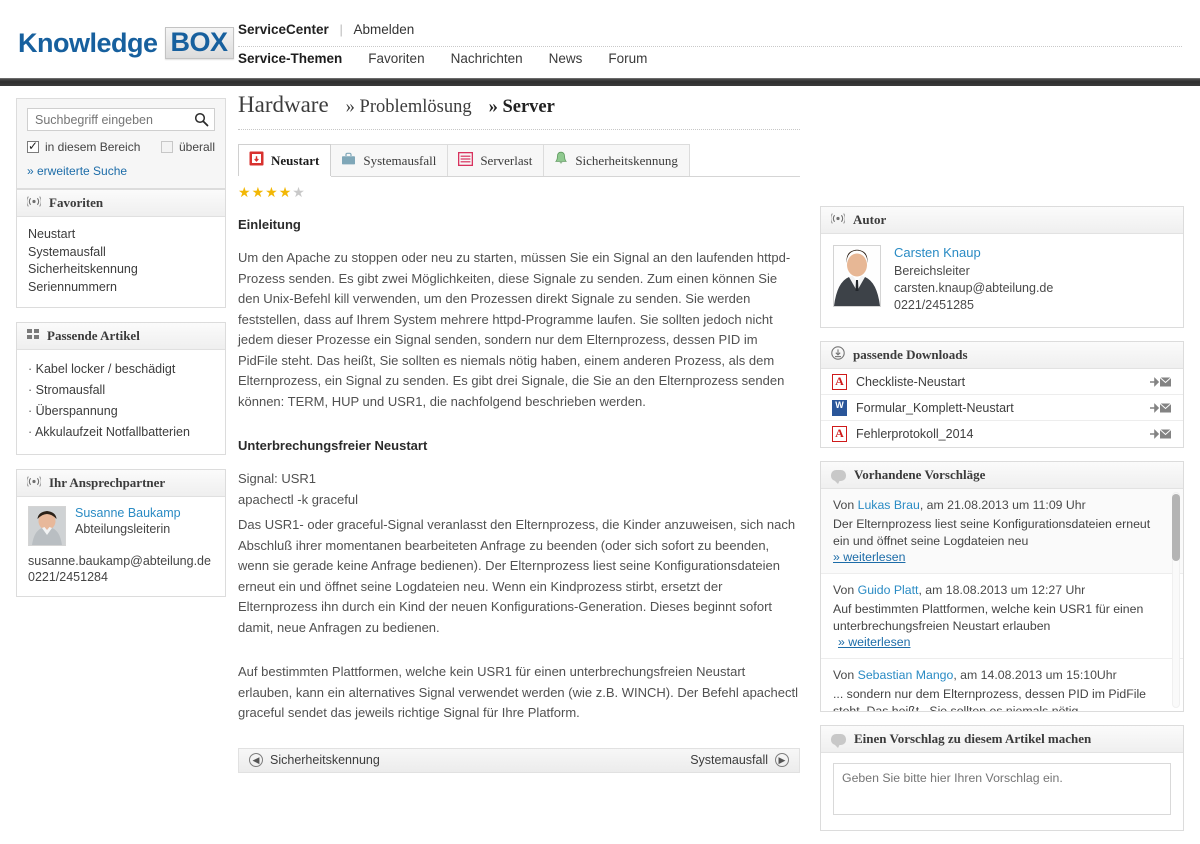 Image resolution: width=1200 pixels, height=844 pixels. What do you see at coordinates (627, 58) in the screenshot?
I see `nav-item-forum: Forum` at bounding box center [627, 58].